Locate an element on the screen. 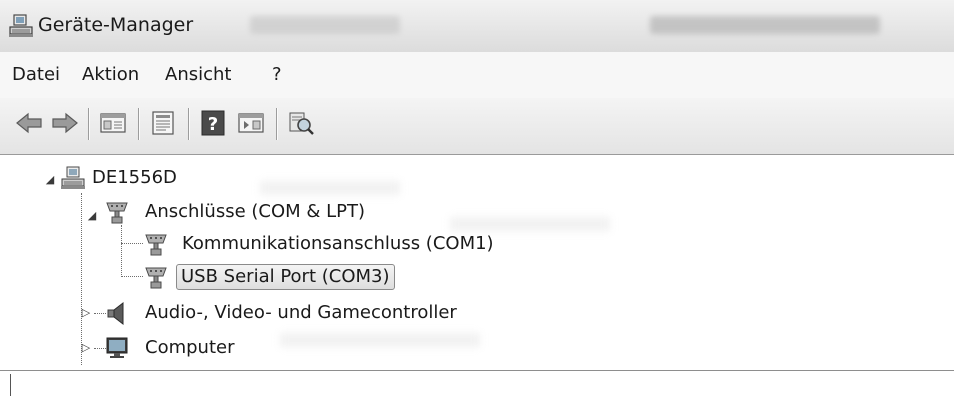 The height and width of the screenshot is (398, 954). help-glyph: ? is located at coordinates (213, 124).